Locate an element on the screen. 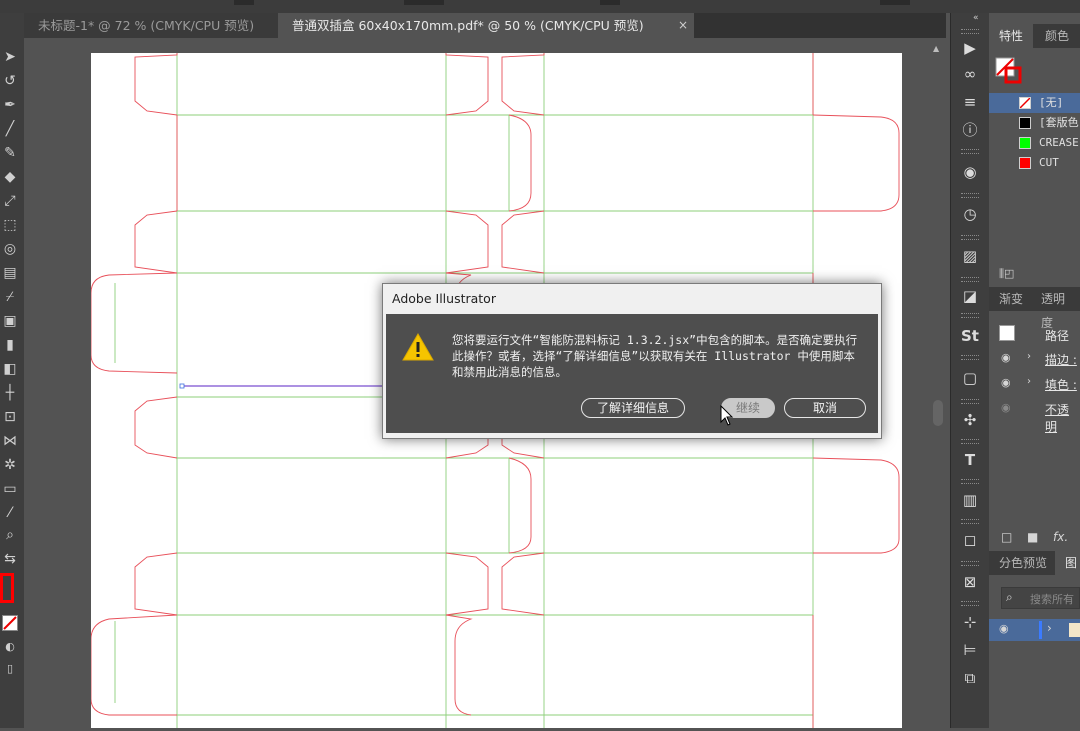 The height and width of the screenshot is (731, 1080). swatch-row: [套版色 is located at coordinates (1034, 123).